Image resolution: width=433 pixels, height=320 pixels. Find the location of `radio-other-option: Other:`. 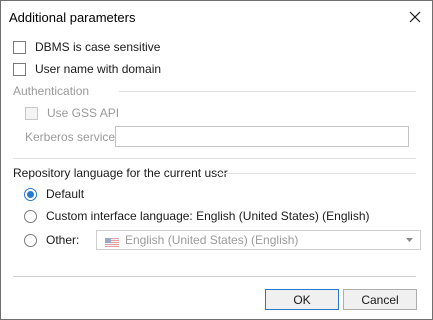

radio-other-option: Other: is located at coordinates (51, 240).